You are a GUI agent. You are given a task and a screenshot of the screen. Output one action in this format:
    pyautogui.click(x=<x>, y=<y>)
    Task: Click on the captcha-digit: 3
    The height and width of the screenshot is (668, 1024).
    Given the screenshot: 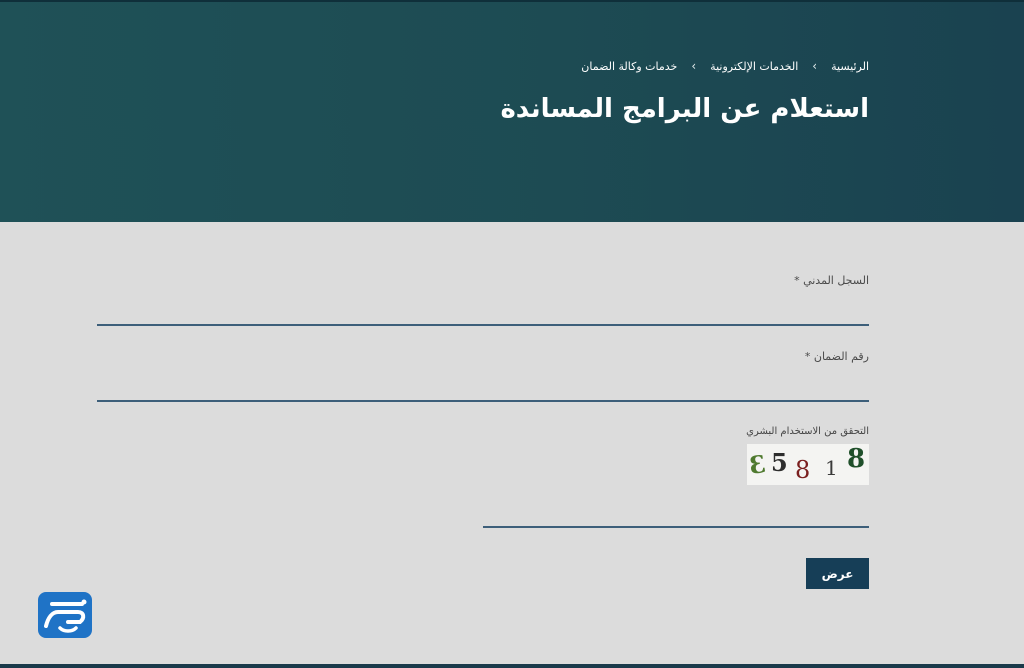 What is the action you would take?
    pyautogui.click(x=757, y=464)
    